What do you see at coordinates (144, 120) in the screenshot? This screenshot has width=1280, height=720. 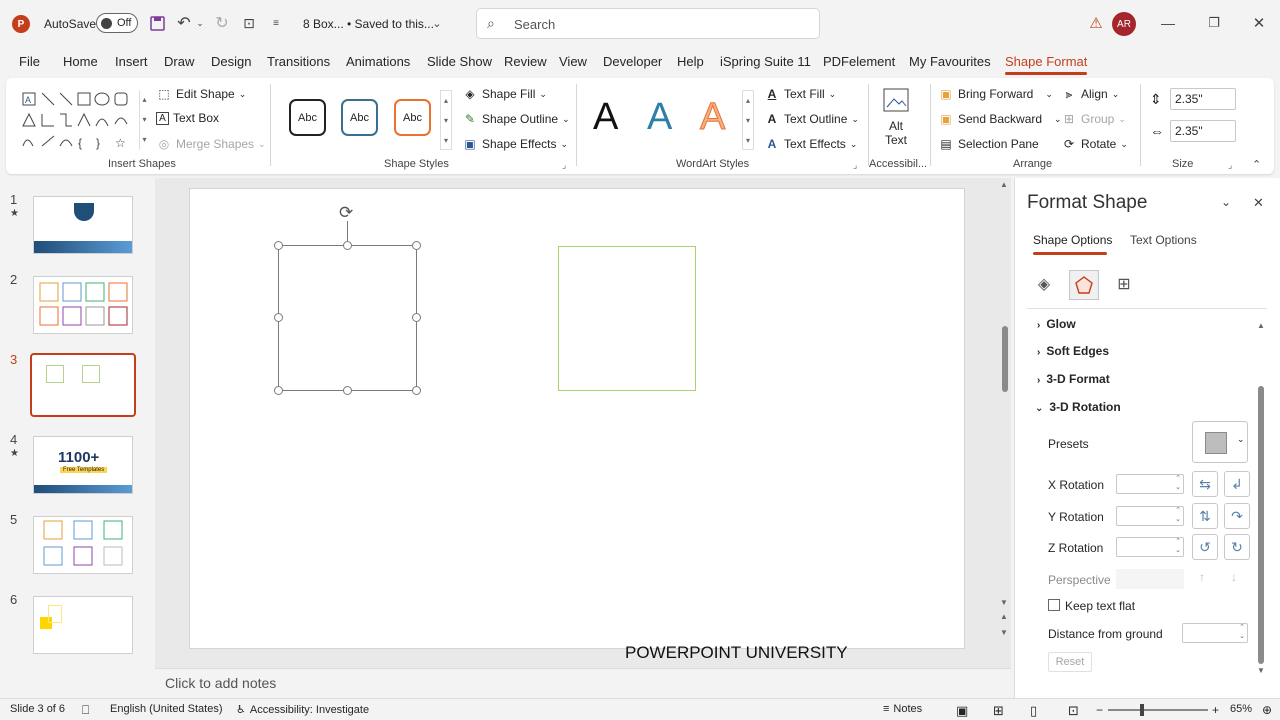 I see `shapes-gallery-scroll-icon: ▴ ▾ ▾` at bounding box center [144, 120].